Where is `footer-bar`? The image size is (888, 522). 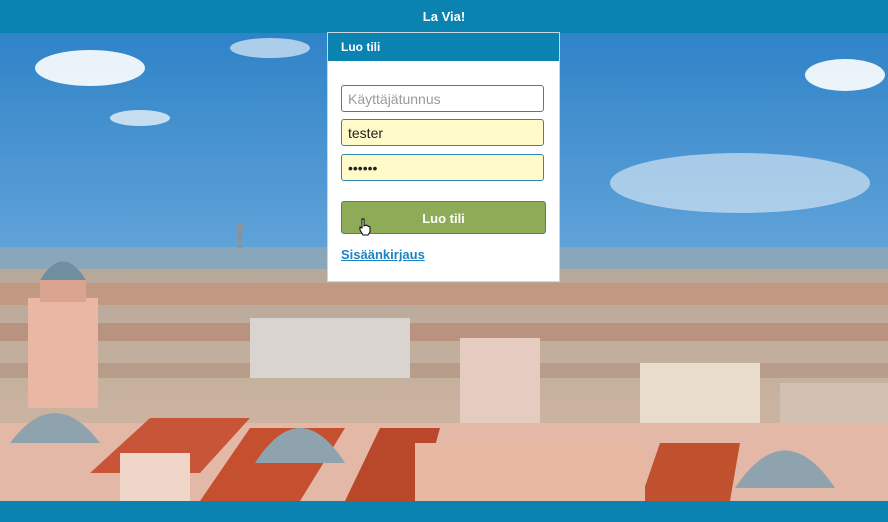 footer-bar is located at coordinates (444, 511).